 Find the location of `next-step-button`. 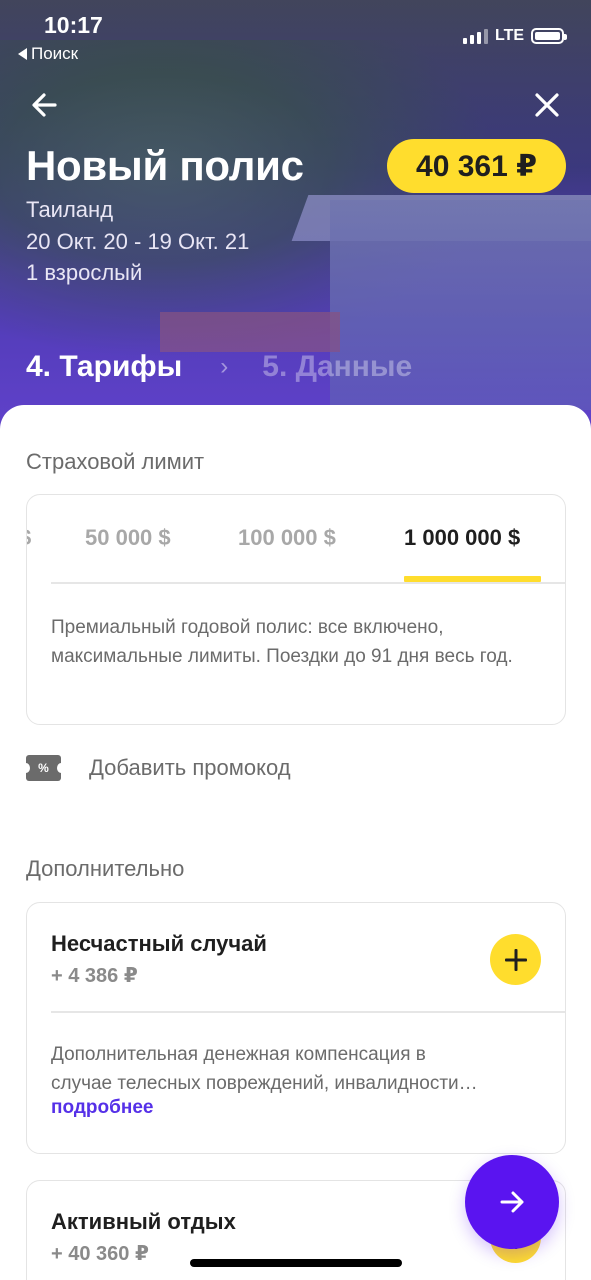

next-step-button is located at coordinates (512, 1202).